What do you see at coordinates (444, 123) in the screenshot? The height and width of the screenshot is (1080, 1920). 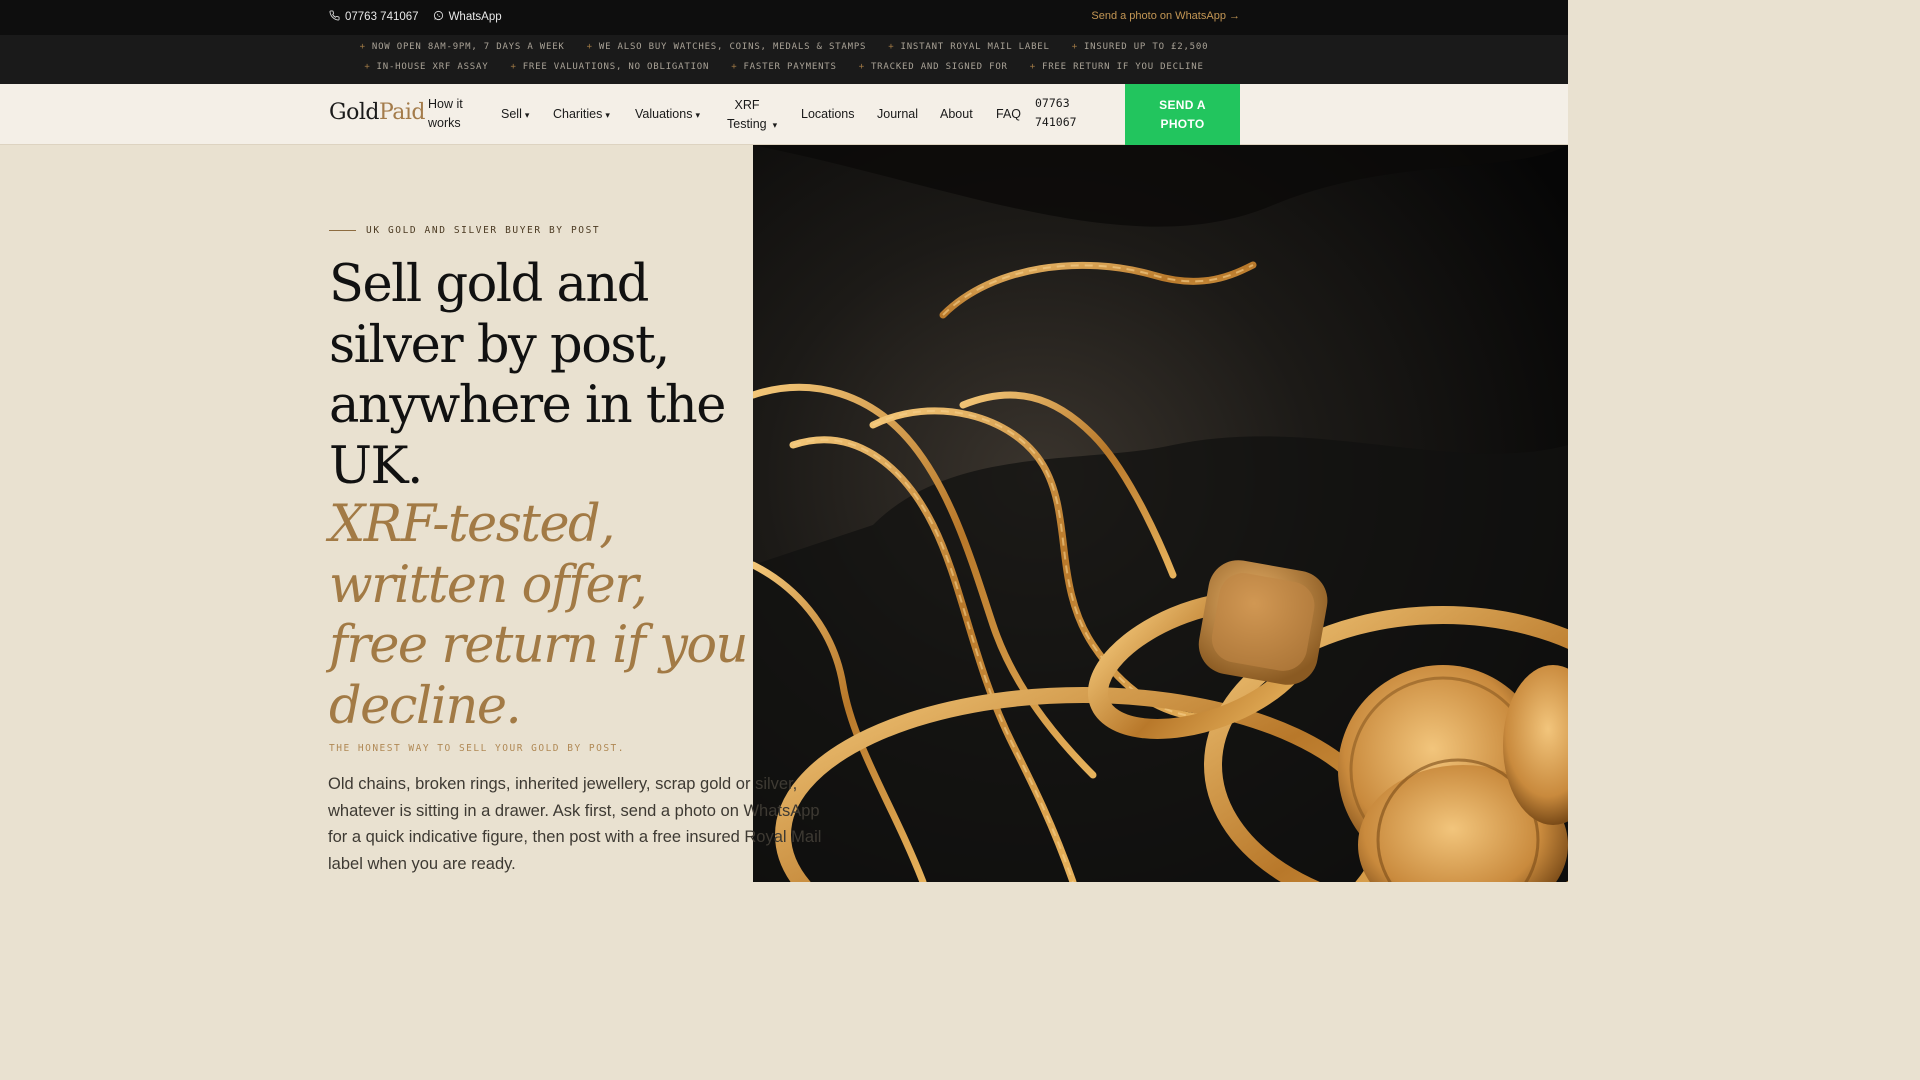 I see `nav-how-it-works-line2: works` at bounding box center [444, 123].